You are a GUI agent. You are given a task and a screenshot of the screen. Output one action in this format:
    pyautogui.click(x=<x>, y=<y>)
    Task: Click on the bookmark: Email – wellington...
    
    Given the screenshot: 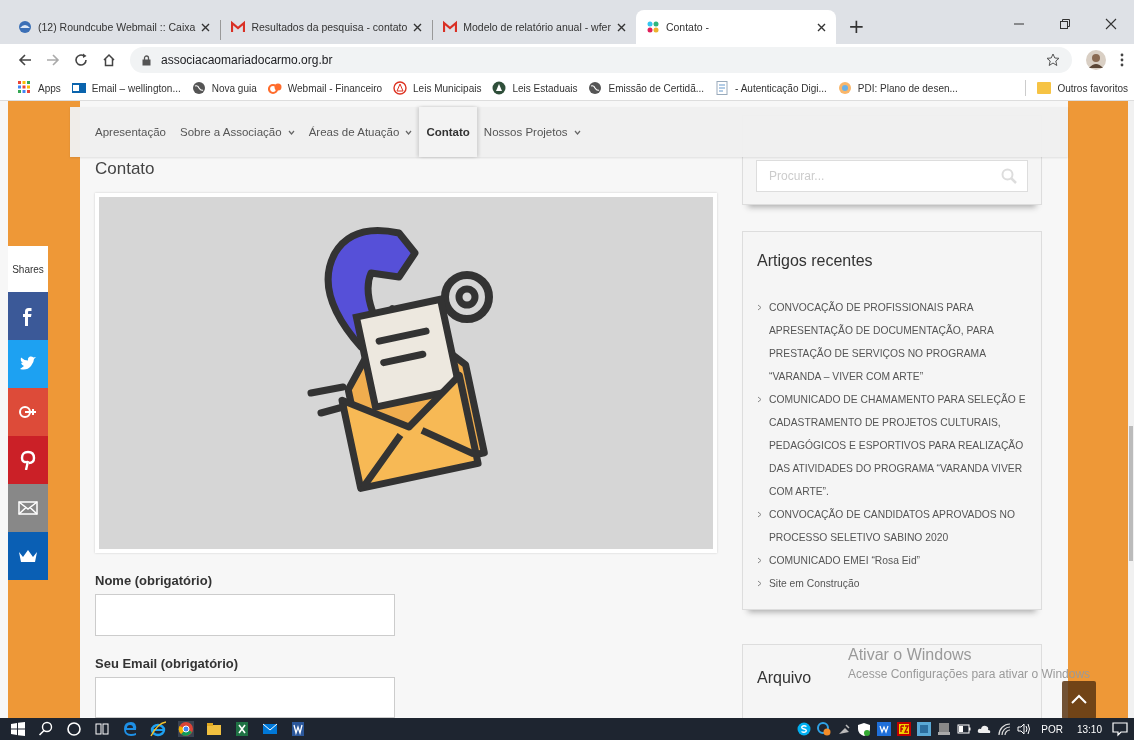 What is the action you would take?
    pyautogui.click(x=126, y=88)
    